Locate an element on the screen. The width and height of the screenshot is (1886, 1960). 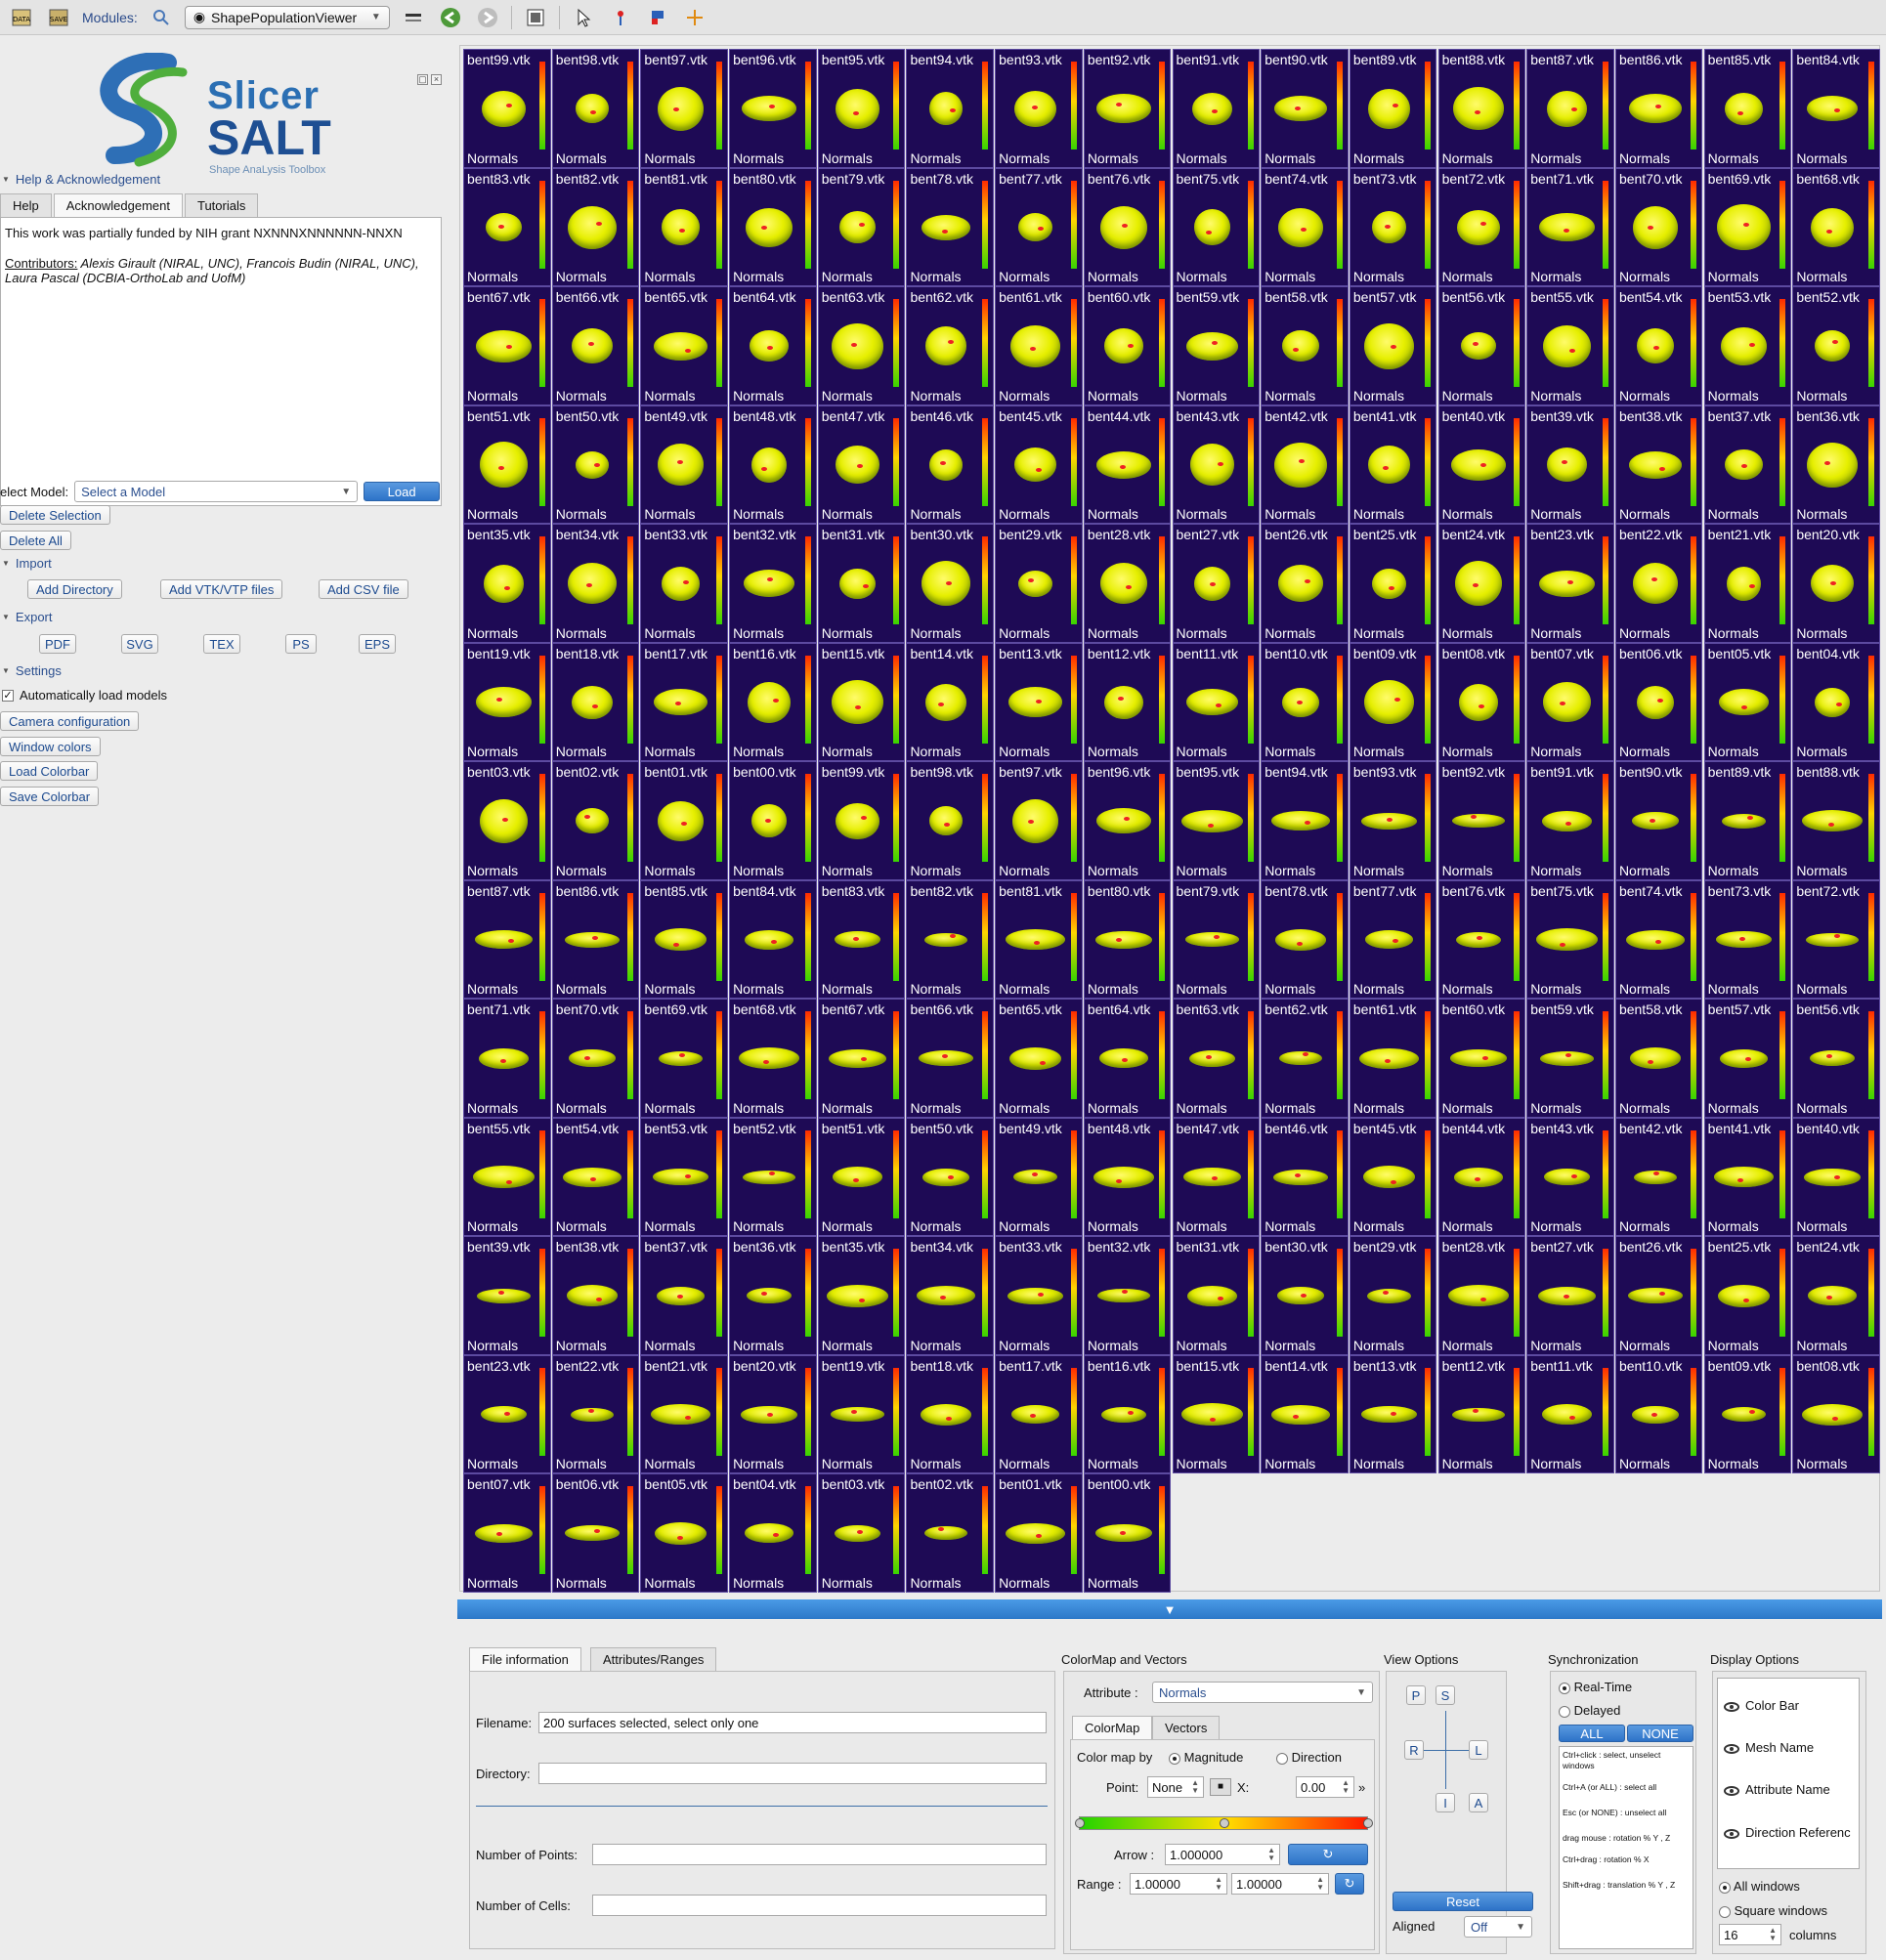
render-window: bent48.vtk Normals is located at coordinates (773, 464).